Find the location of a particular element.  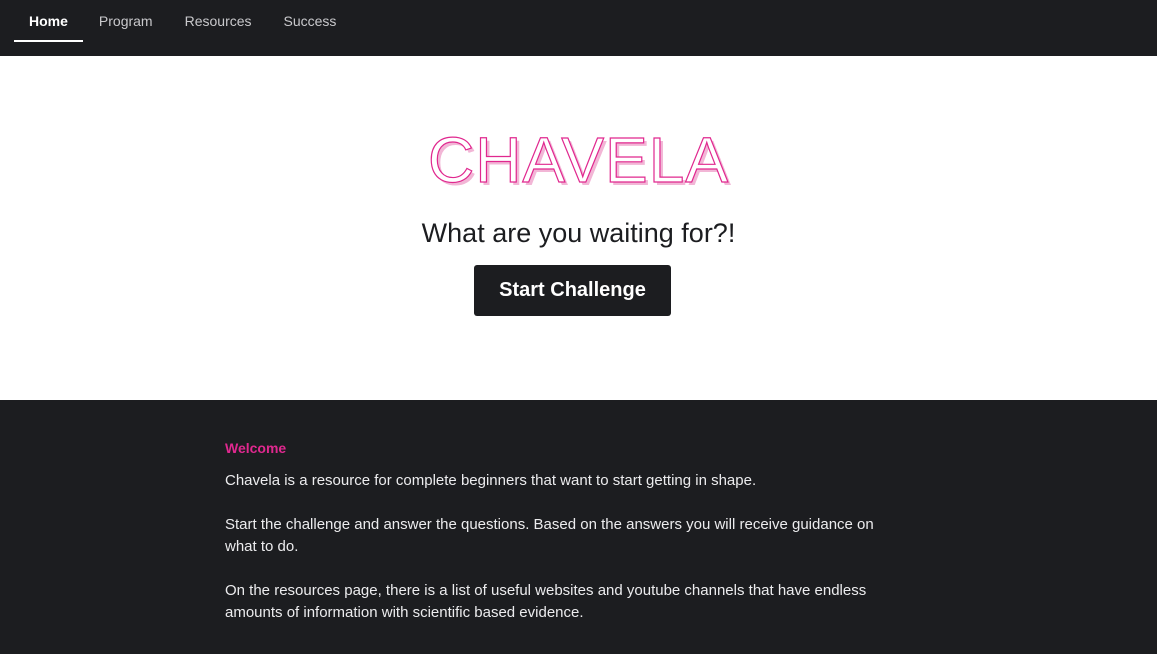

nav-item-resources: Resources is located at coordinates (218, 21).